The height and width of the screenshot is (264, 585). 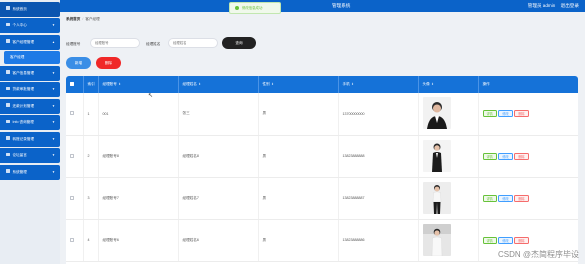 What do you see at coordinates (30, 73) in the screenshot?
I see `sidebar-item-customer: 客户信息管理 ▼` at bounding box center [30, 73].